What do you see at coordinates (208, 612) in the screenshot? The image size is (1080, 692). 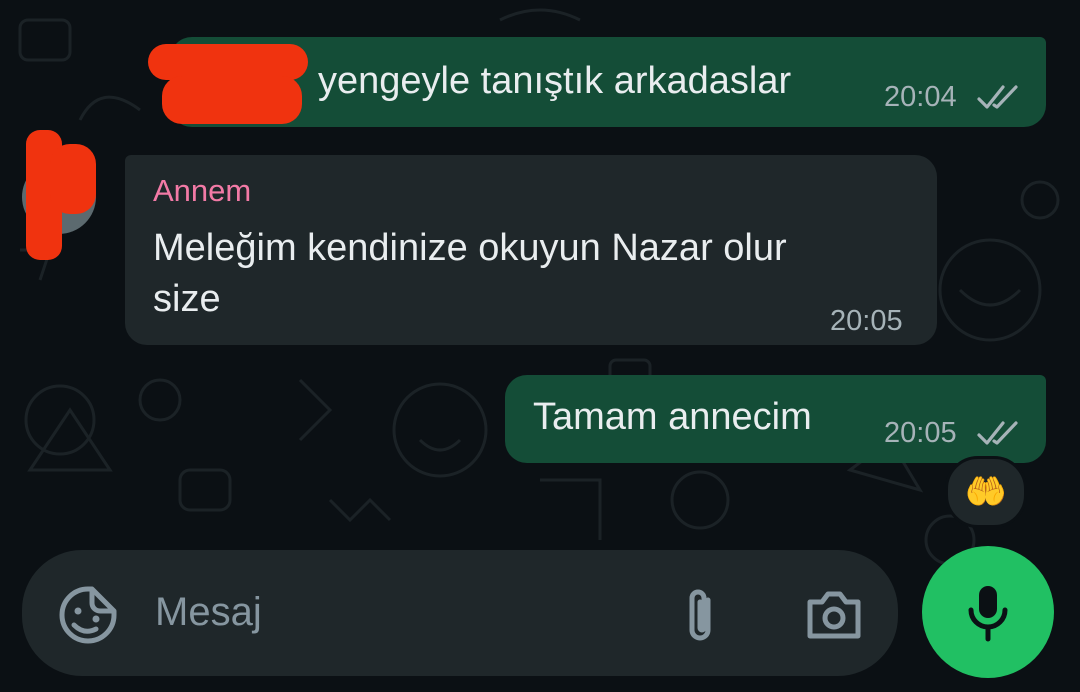 I see `message-input: Mesaj` at bounding box center [208, 612].